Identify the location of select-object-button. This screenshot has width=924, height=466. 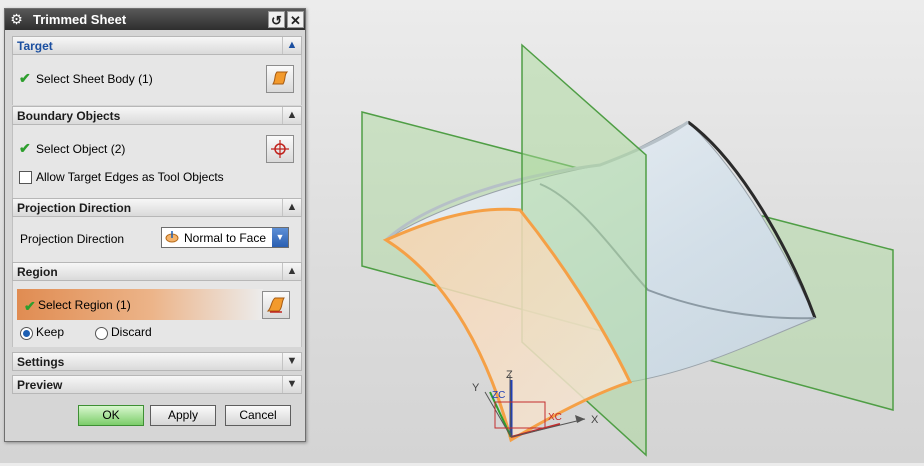
(280, 149).